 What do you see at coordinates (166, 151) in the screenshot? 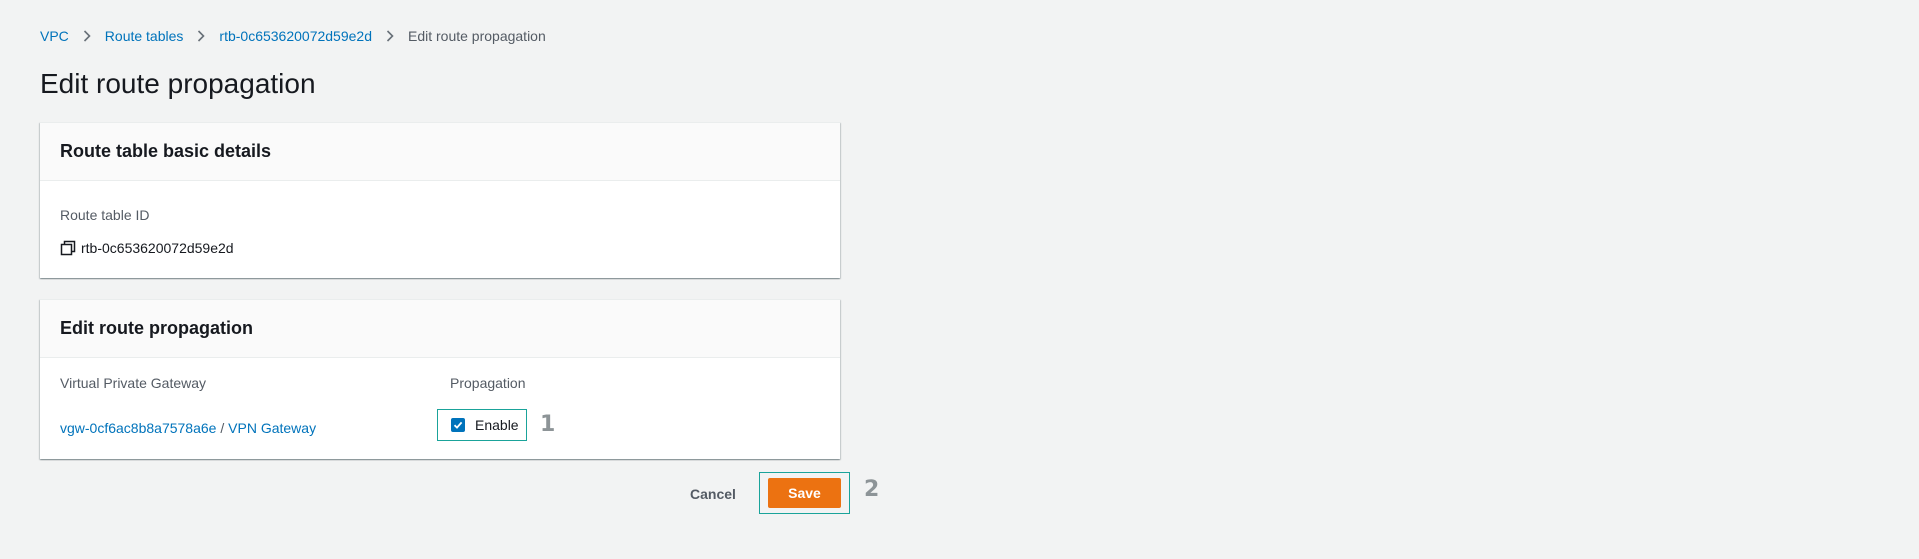
I see `panel-heading: Route table basic details` at bounding box center [166, 151].